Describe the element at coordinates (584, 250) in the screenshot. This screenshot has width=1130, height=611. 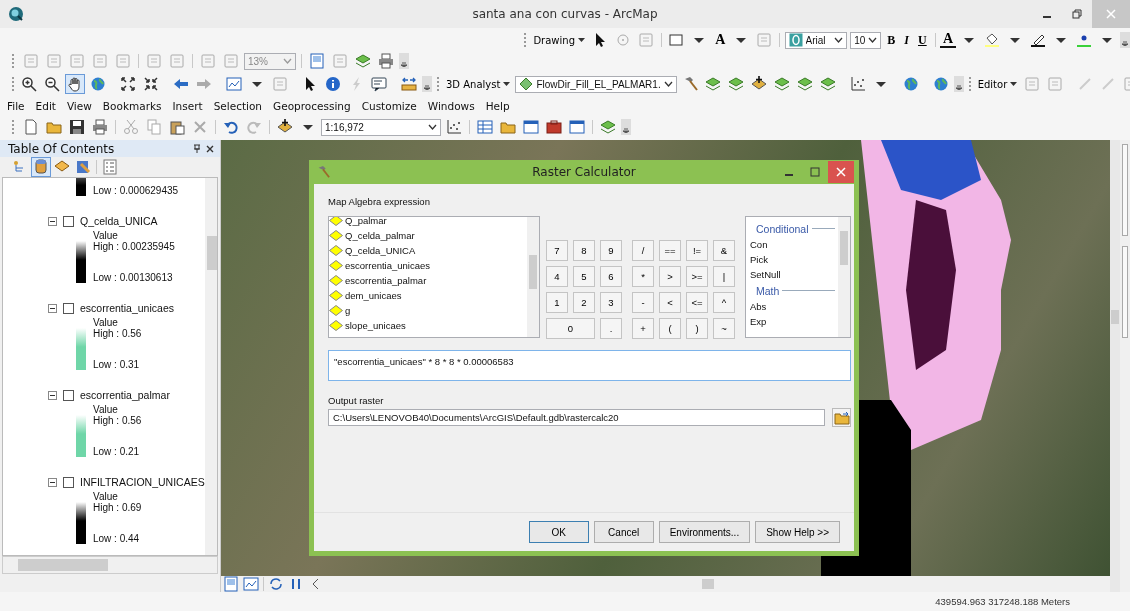
I see `calculator-key: 8` at that location.